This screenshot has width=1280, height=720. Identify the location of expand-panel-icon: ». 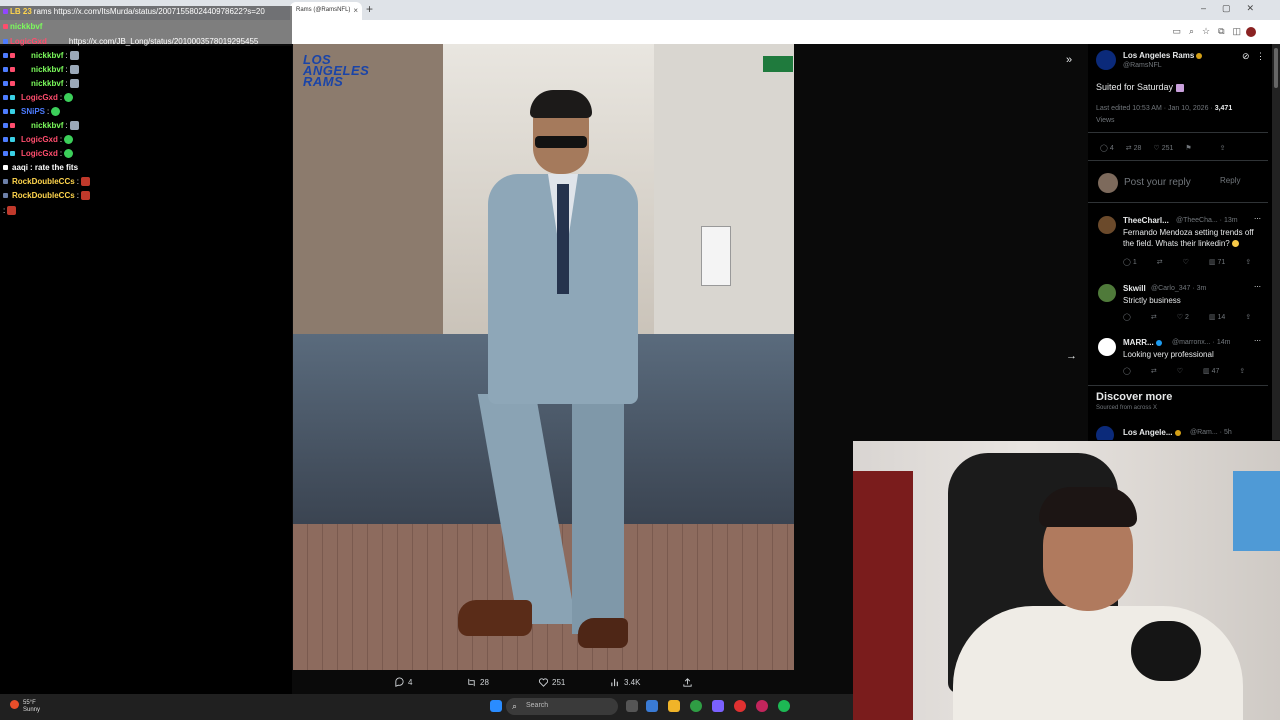
(1069, 60).